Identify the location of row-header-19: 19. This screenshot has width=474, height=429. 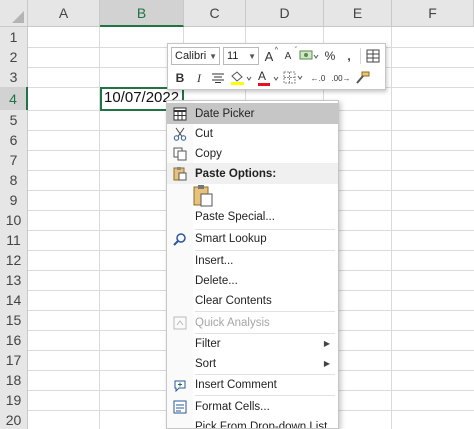
(14, 400).